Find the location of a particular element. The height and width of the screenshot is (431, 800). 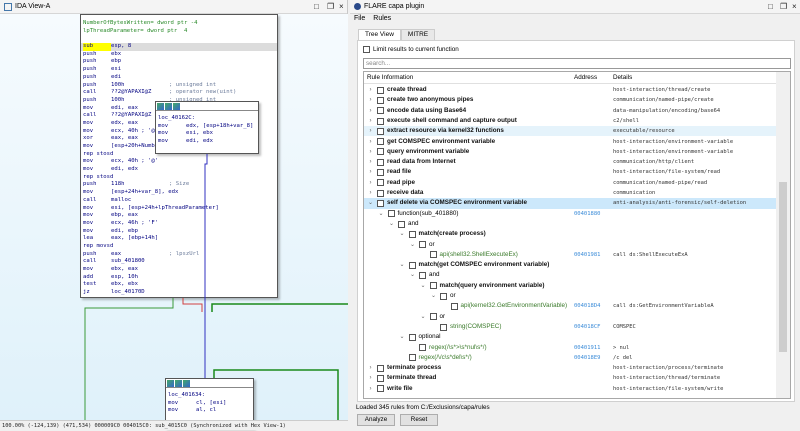

analyze-button: Analyze is located at coordinates (376, 420).